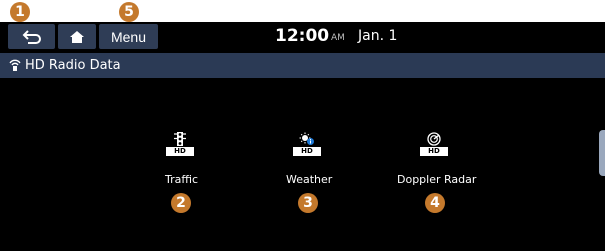 This screenshot has height=251, width=605. What do you see at coordinates (306, 138) in the screenshot?
I see `weather-icon` at bounding box center [306, 138].